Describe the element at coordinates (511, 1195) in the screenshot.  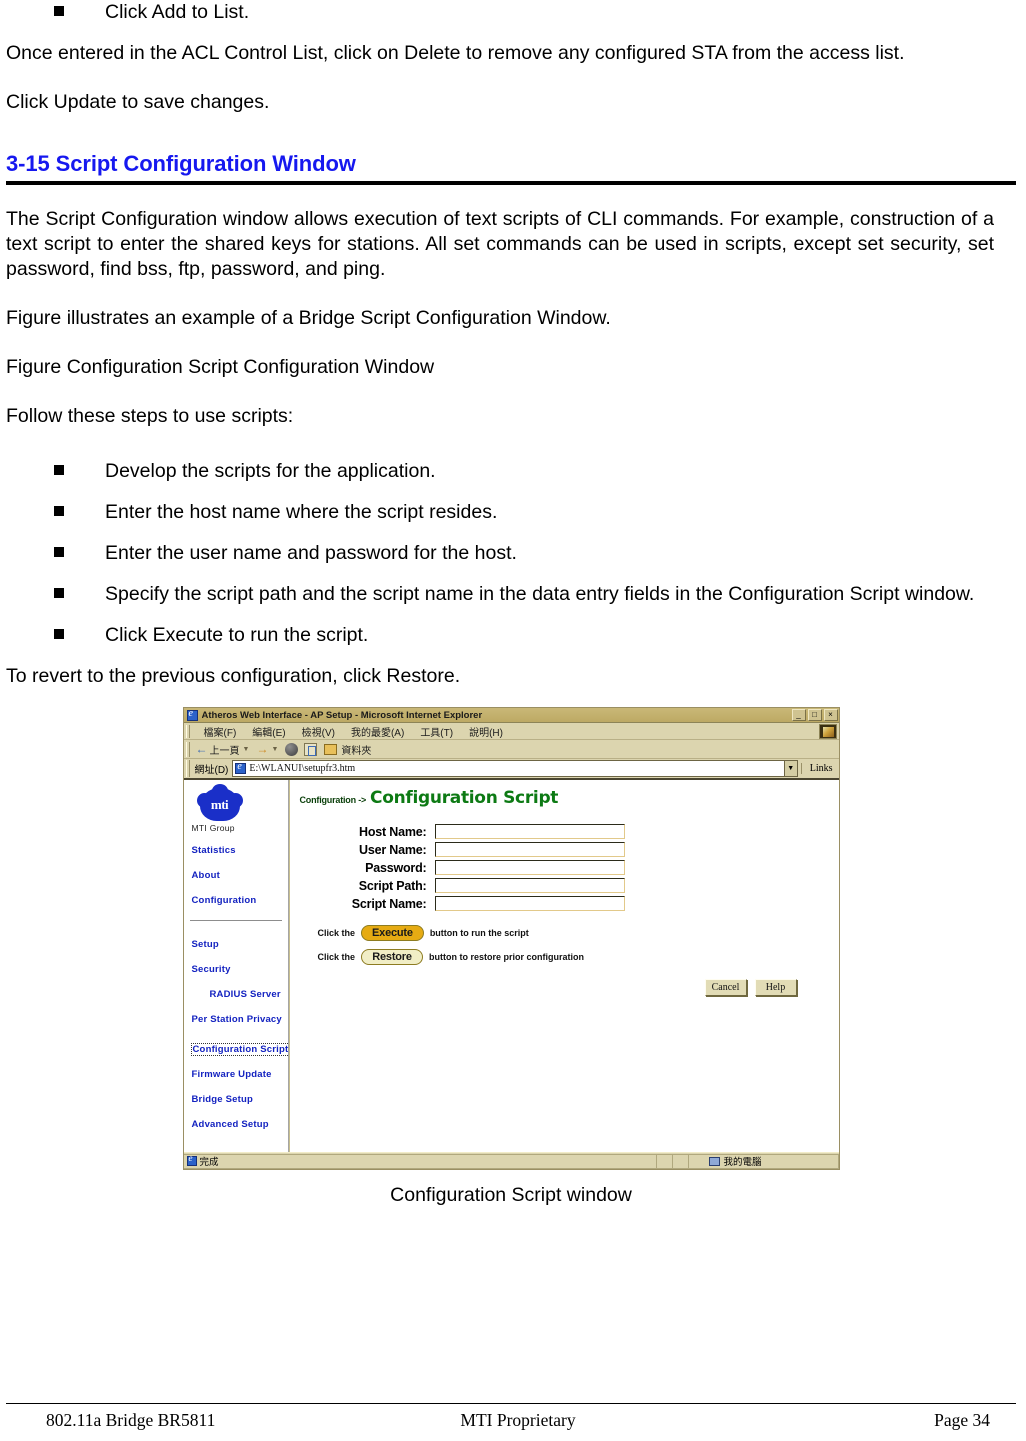
I see `figure-caption: Configuration Script window` at that location.